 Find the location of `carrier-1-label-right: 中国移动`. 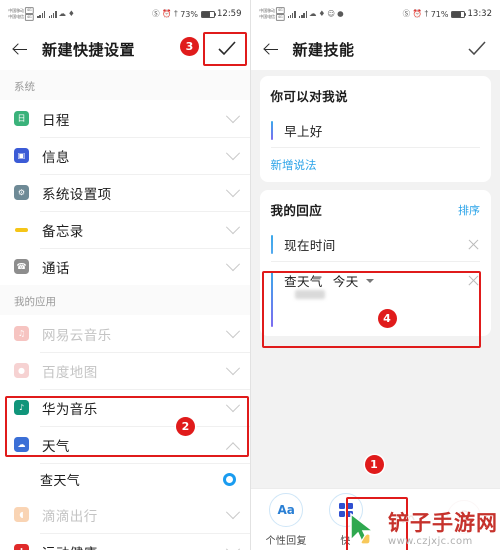

carrier-1-label-right: 中国移动 is located at coordinates (267, 11).